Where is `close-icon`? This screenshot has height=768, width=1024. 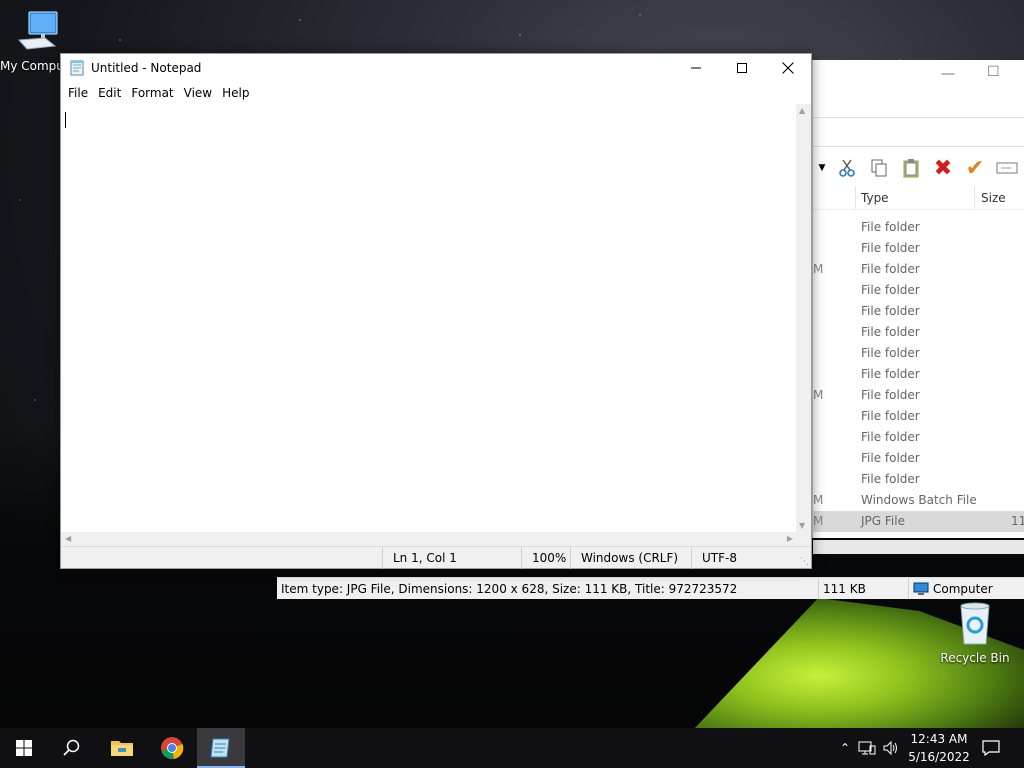
close-icon is located at coordinates (788, 68).